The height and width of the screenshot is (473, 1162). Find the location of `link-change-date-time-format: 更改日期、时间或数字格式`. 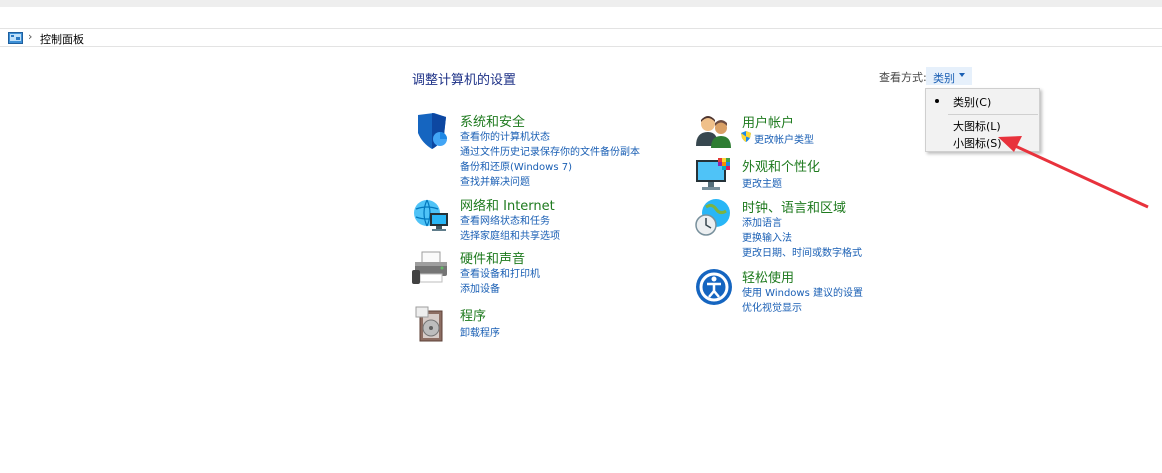

link-change-date-time-format: 更改日期、时间或数字格式 is located at coordinates (802, 251).